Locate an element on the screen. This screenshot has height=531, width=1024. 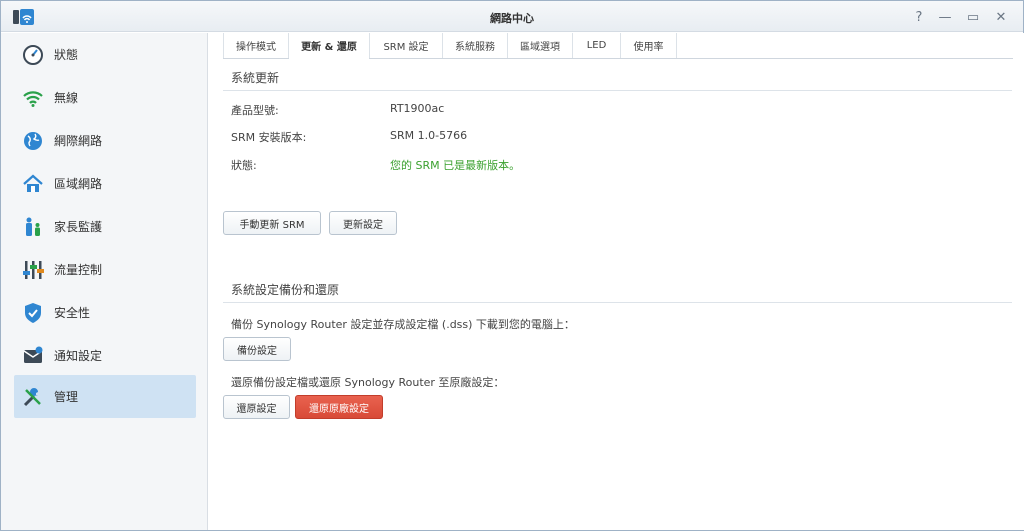
title-bar: 網路中心 ? — ▭ ✕ is located at coordinates (512, 16).